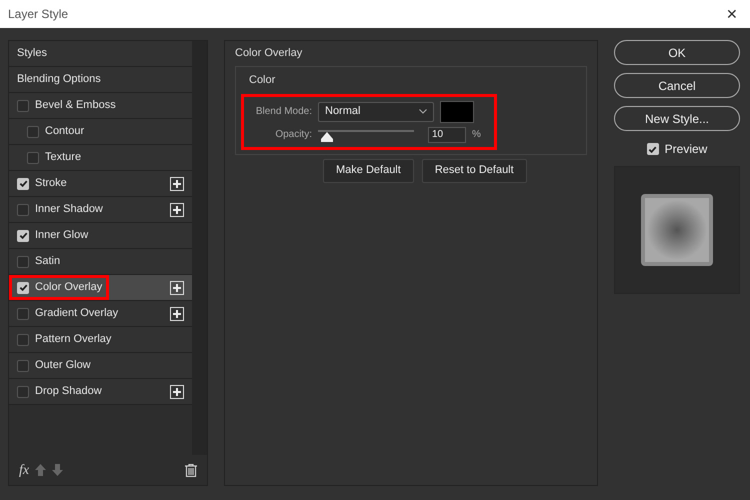 This screenshot has width=750, height=500. I want to click on style-item: Pattern Overlay, so click(100, 340).